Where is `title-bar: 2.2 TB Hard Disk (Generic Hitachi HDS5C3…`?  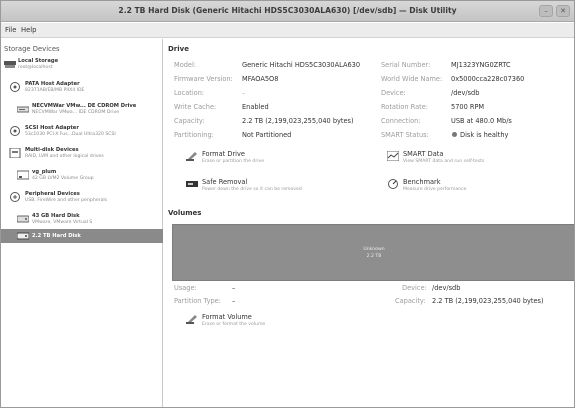
title-bar: 2.2 TB Hard Disk (Generic Hitachi HDS5C3… is located at coordinates (287, 11).